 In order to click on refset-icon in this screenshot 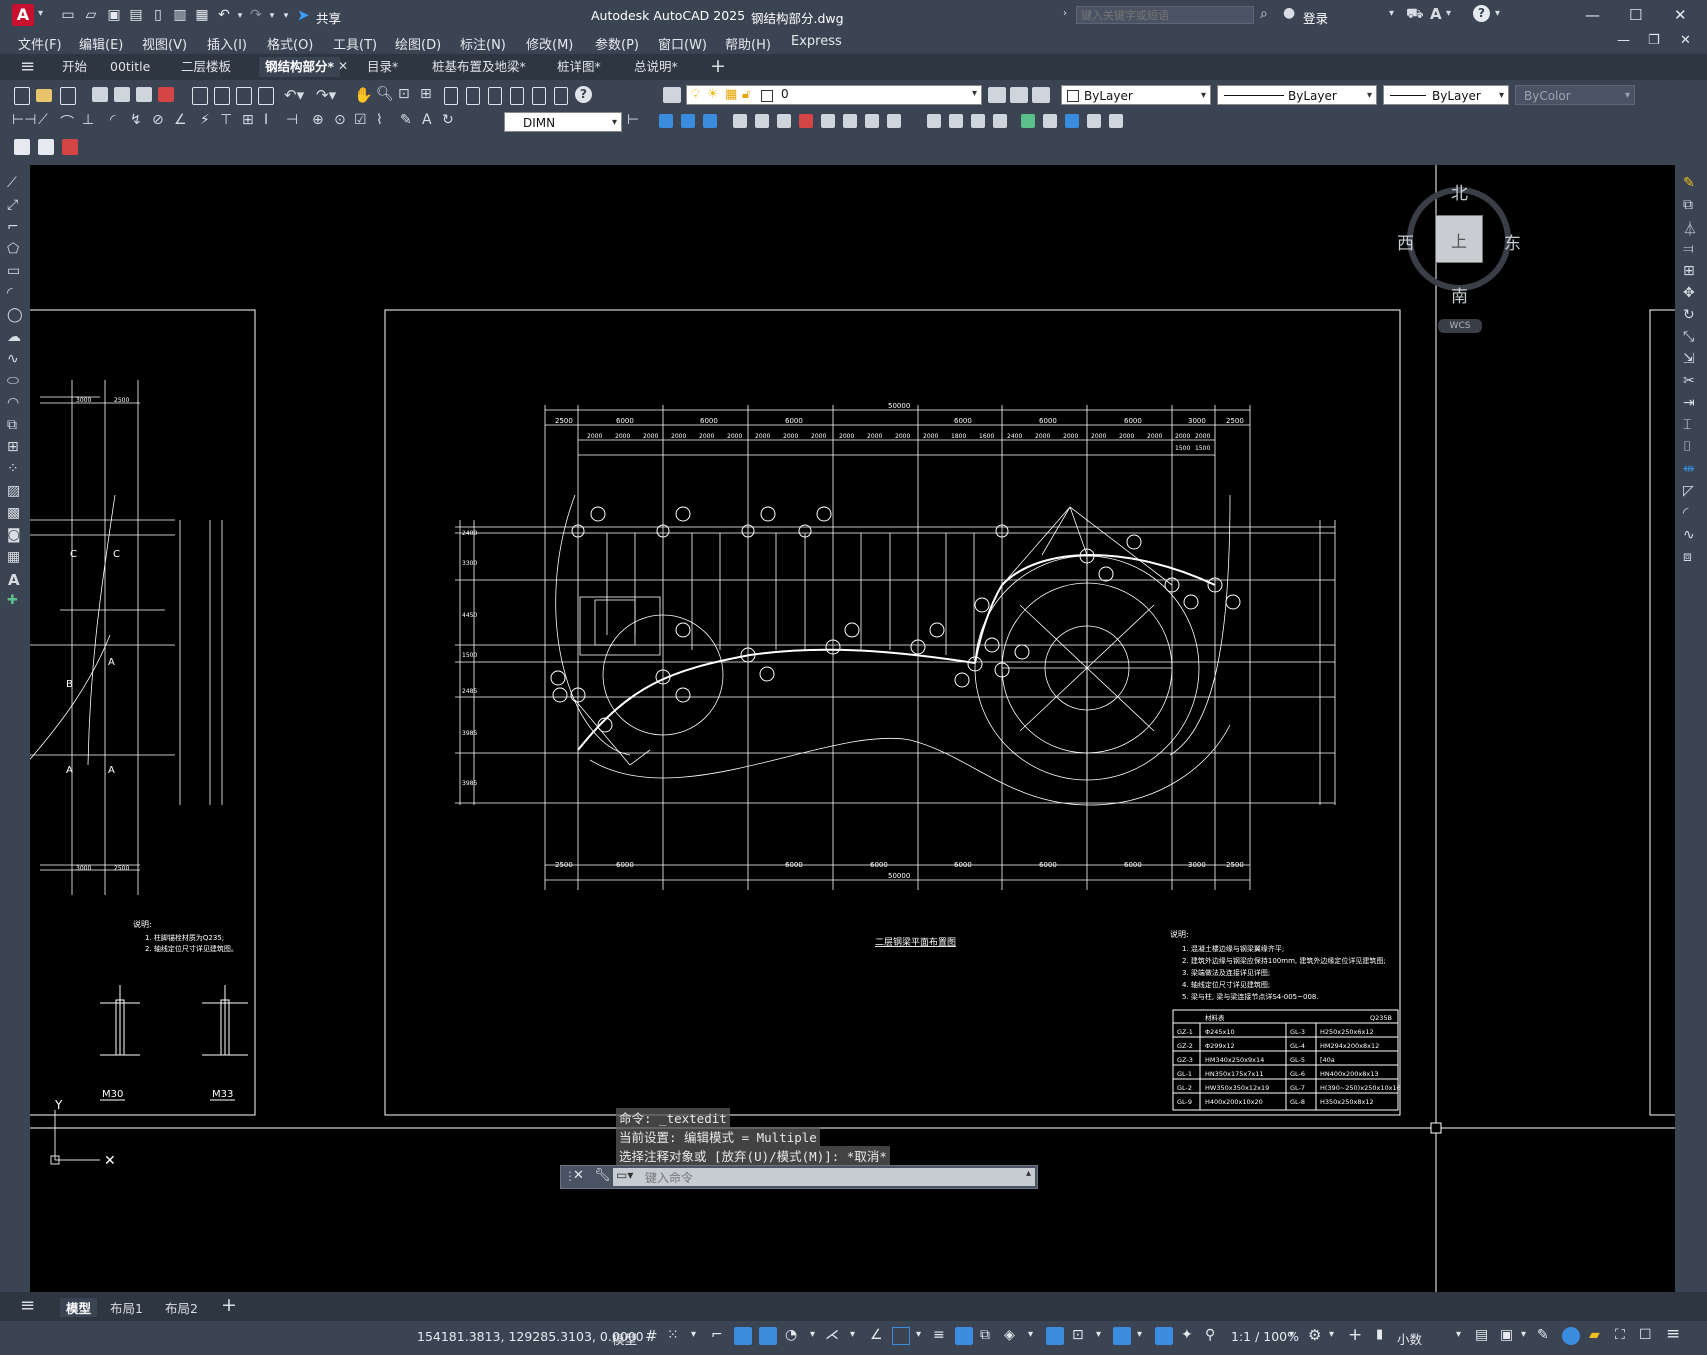, I will do `click(978, 121)`.